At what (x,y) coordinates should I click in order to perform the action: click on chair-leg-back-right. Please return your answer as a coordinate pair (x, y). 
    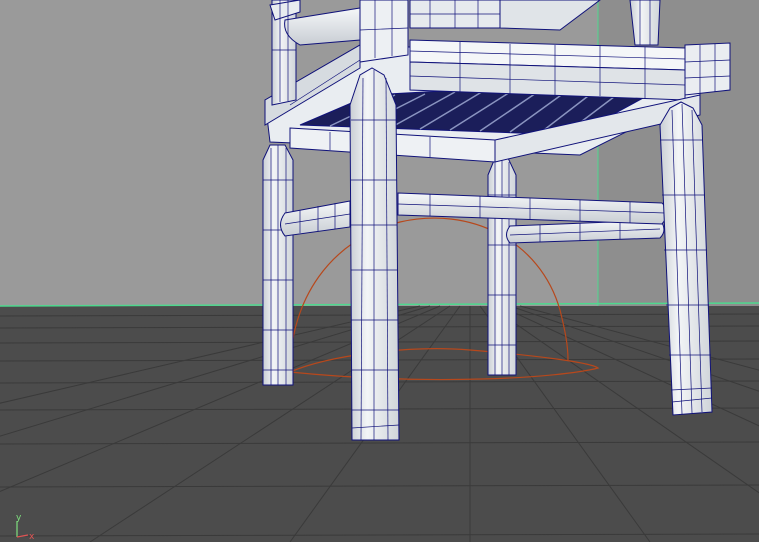
    Looking at the image, I should click on (502, 266).